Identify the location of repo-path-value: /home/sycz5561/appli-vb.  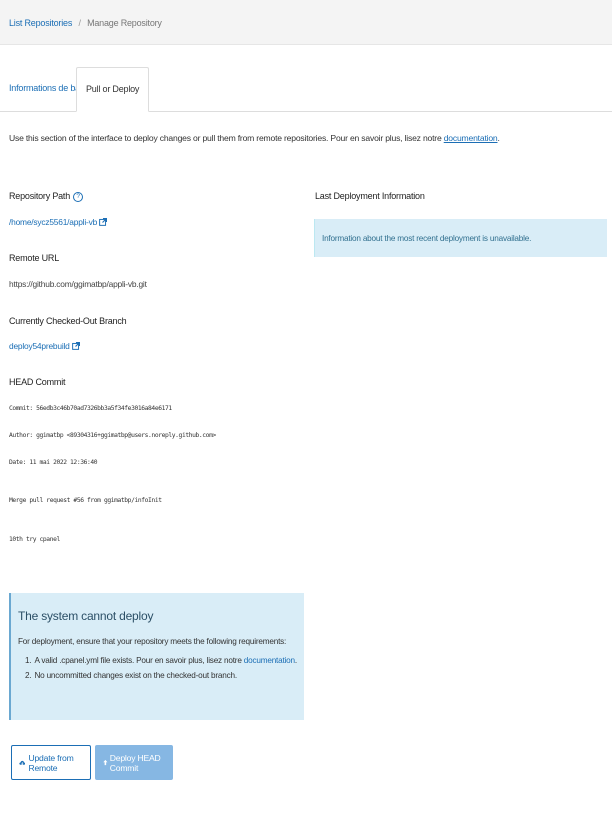
(58, 222).